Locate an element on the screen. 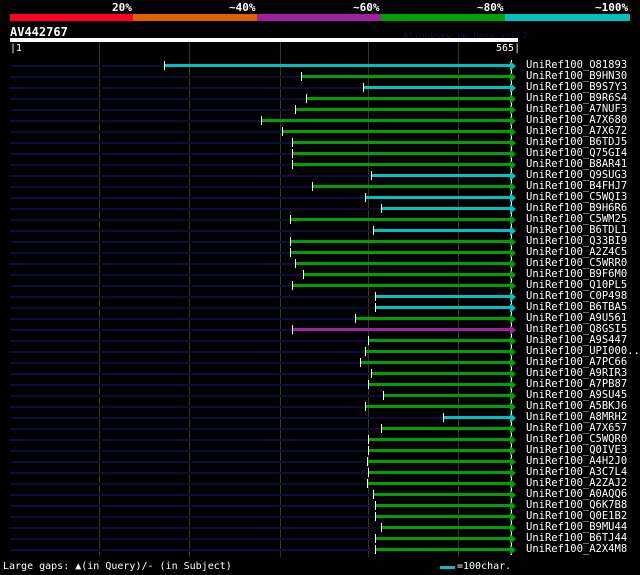 The width and height of the screenshot is (640, 575). scale-label: =100char. is located at coordinates (484, 566).